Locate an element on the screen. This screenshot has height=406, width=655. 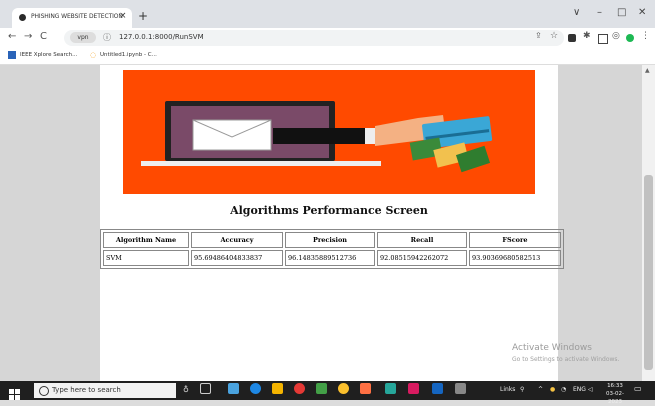
network-icon: ◔ is located at coordinates (563, 389).